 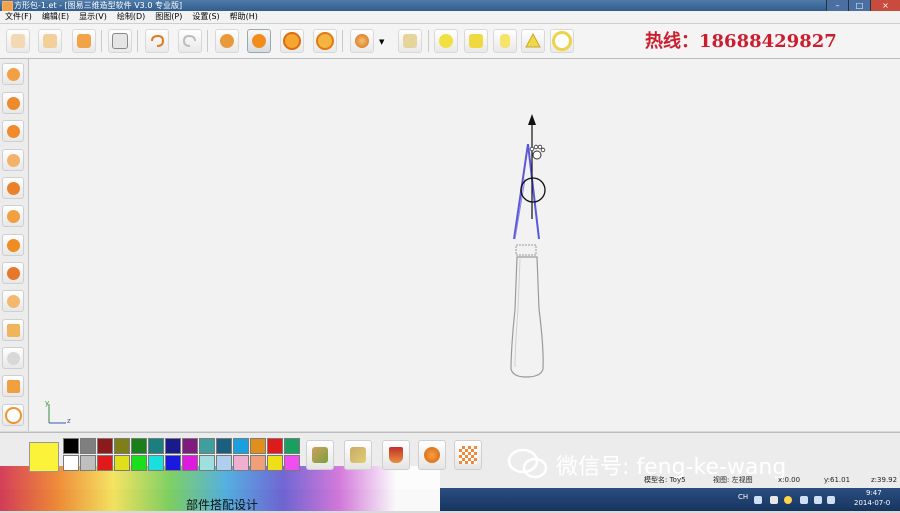 I want to click on cone-tool-button, so click(x=13, y=160).